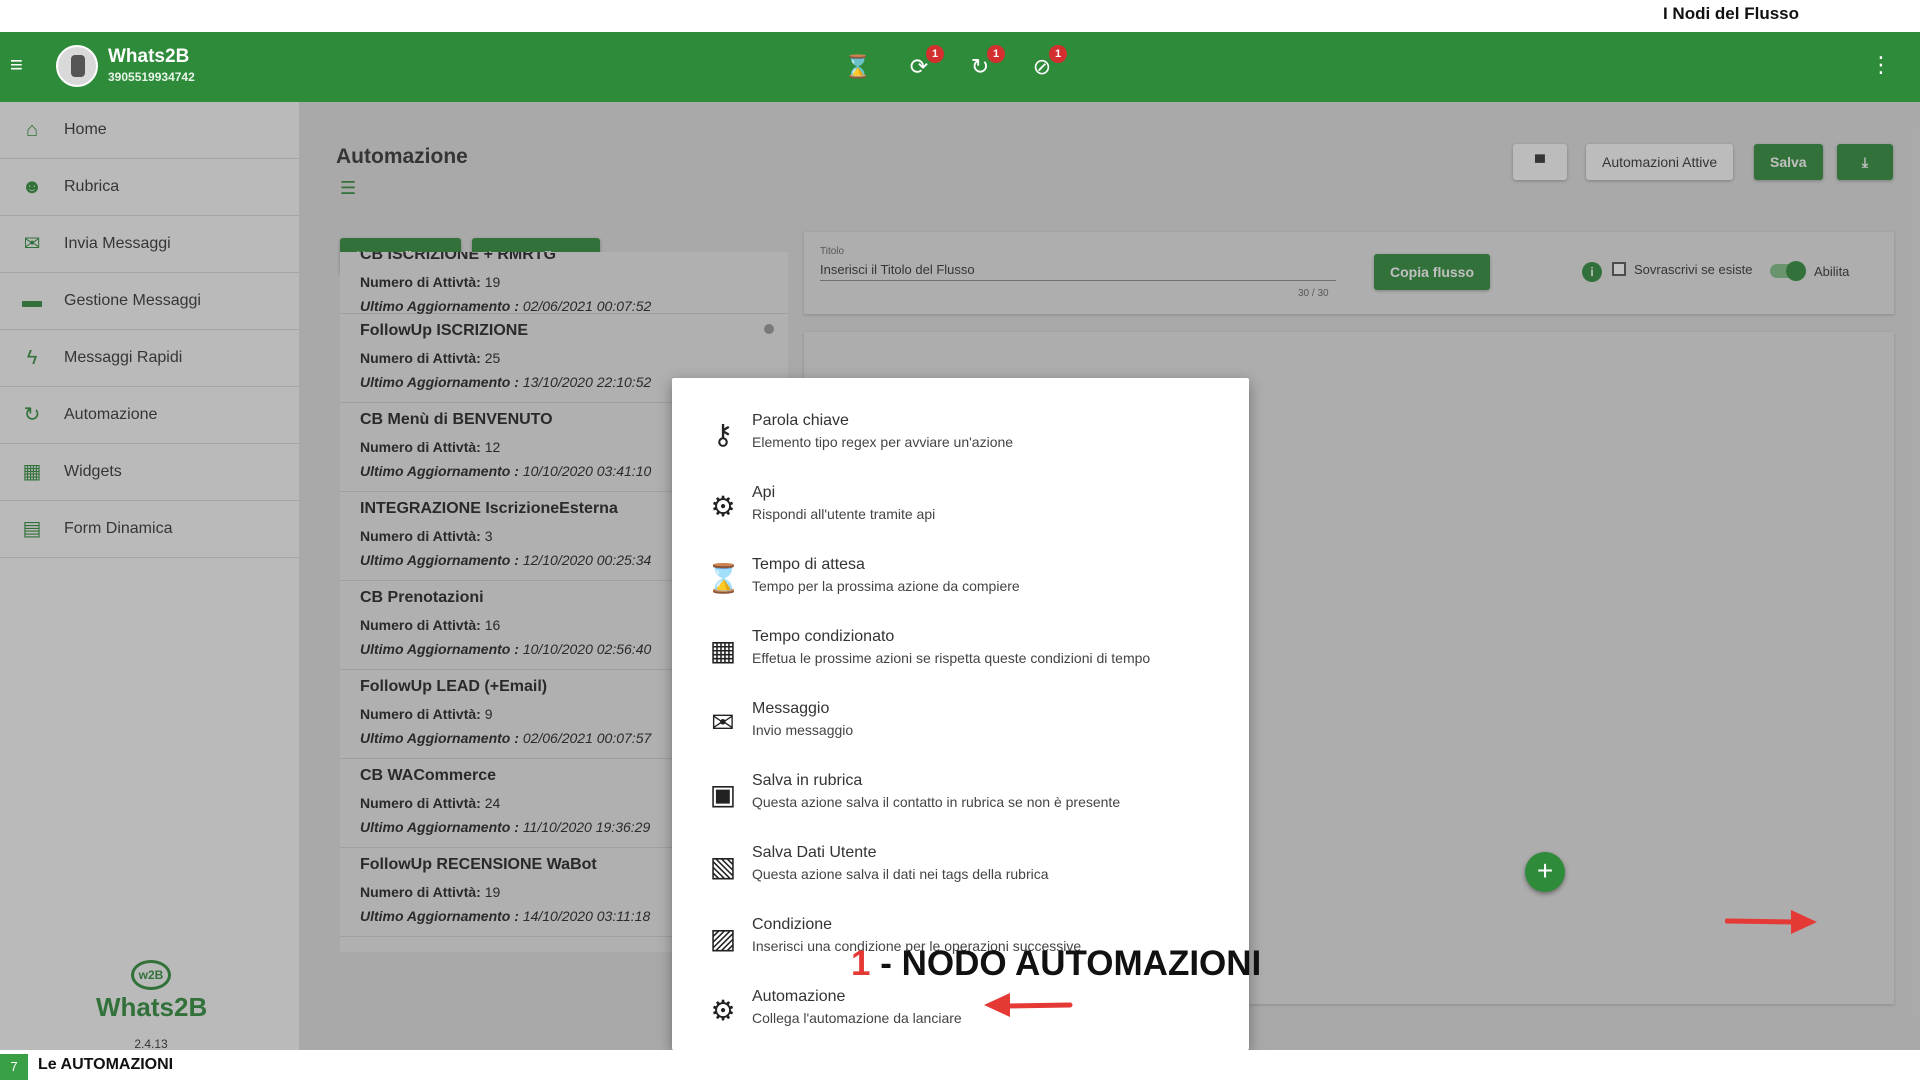 The height and width of the screenshot is (1080, 1920). I want to click on more-vert-icon: ⋮, so click(1881, 65).